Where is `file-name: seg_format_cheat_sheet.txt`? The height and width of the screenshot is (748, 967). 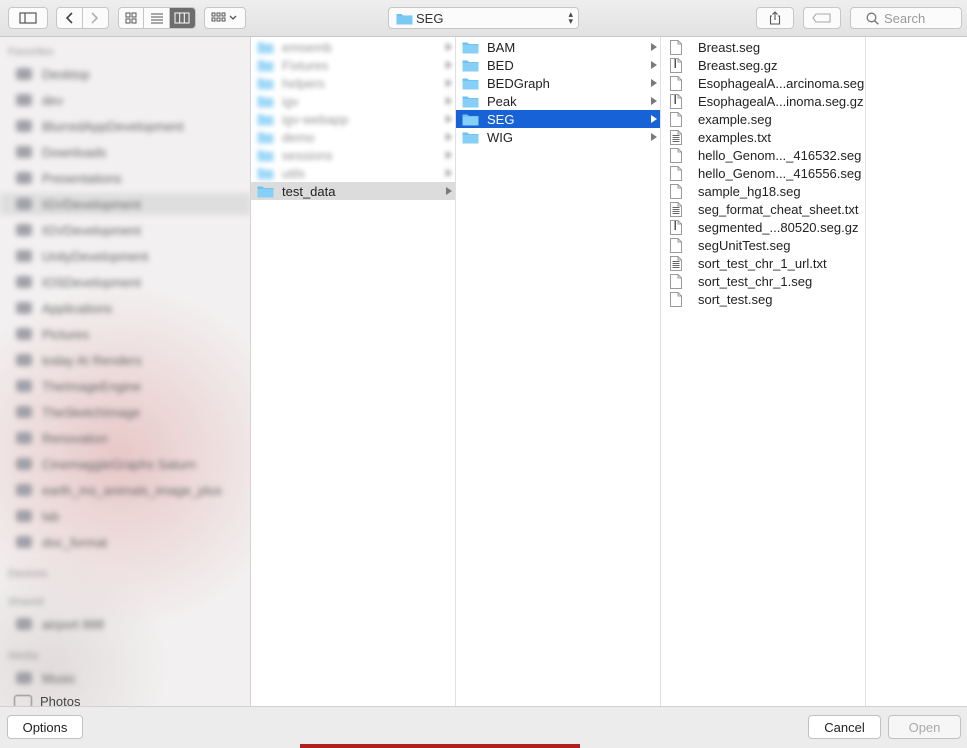
file-name: seg_format_cheat_sheet.txt is located at coordinates (778, 209).